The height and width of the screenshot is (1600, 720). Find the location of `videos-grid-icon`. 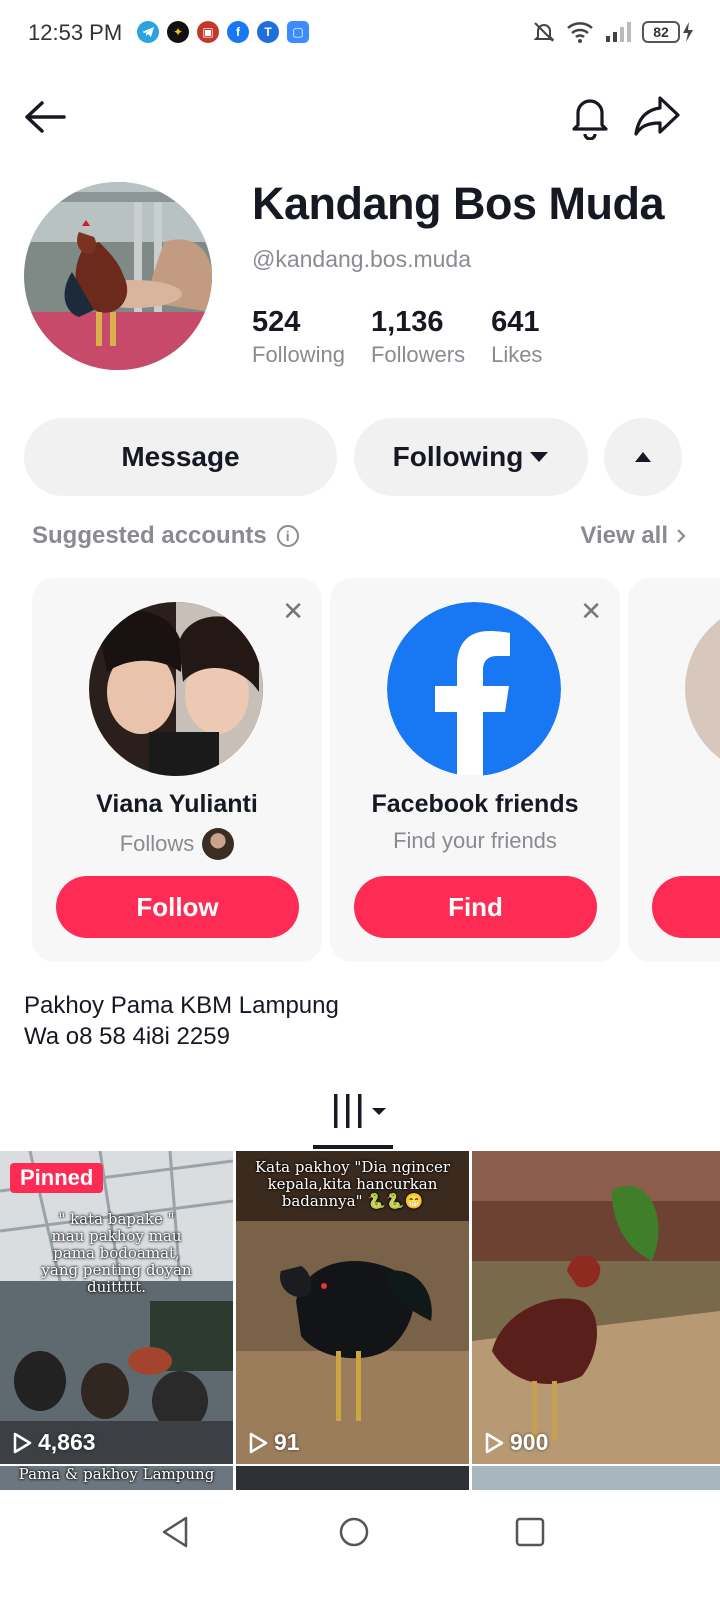

videos-grid-icon is located at coordinates (360, 1111).